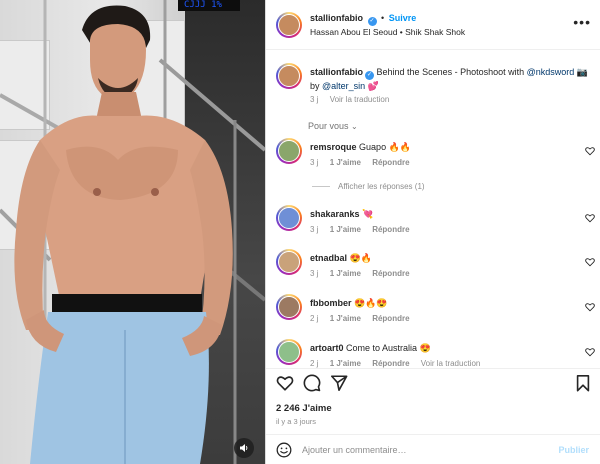 The height and width of the screenshot is (464, 600). What do you see at coordinates (387, 32) in the screenshot?
I see `audio-track: Hassan Abou El Seoud • Shik Shak Shok` at bounding box center [387, 32].